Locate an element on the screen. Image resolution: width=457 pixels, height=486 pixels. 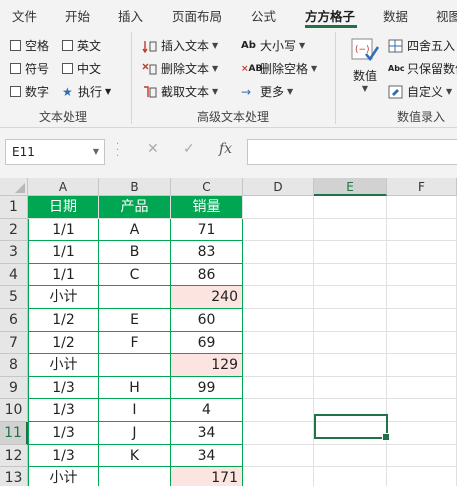
cell-e13 is located at coordinates (350, 476).